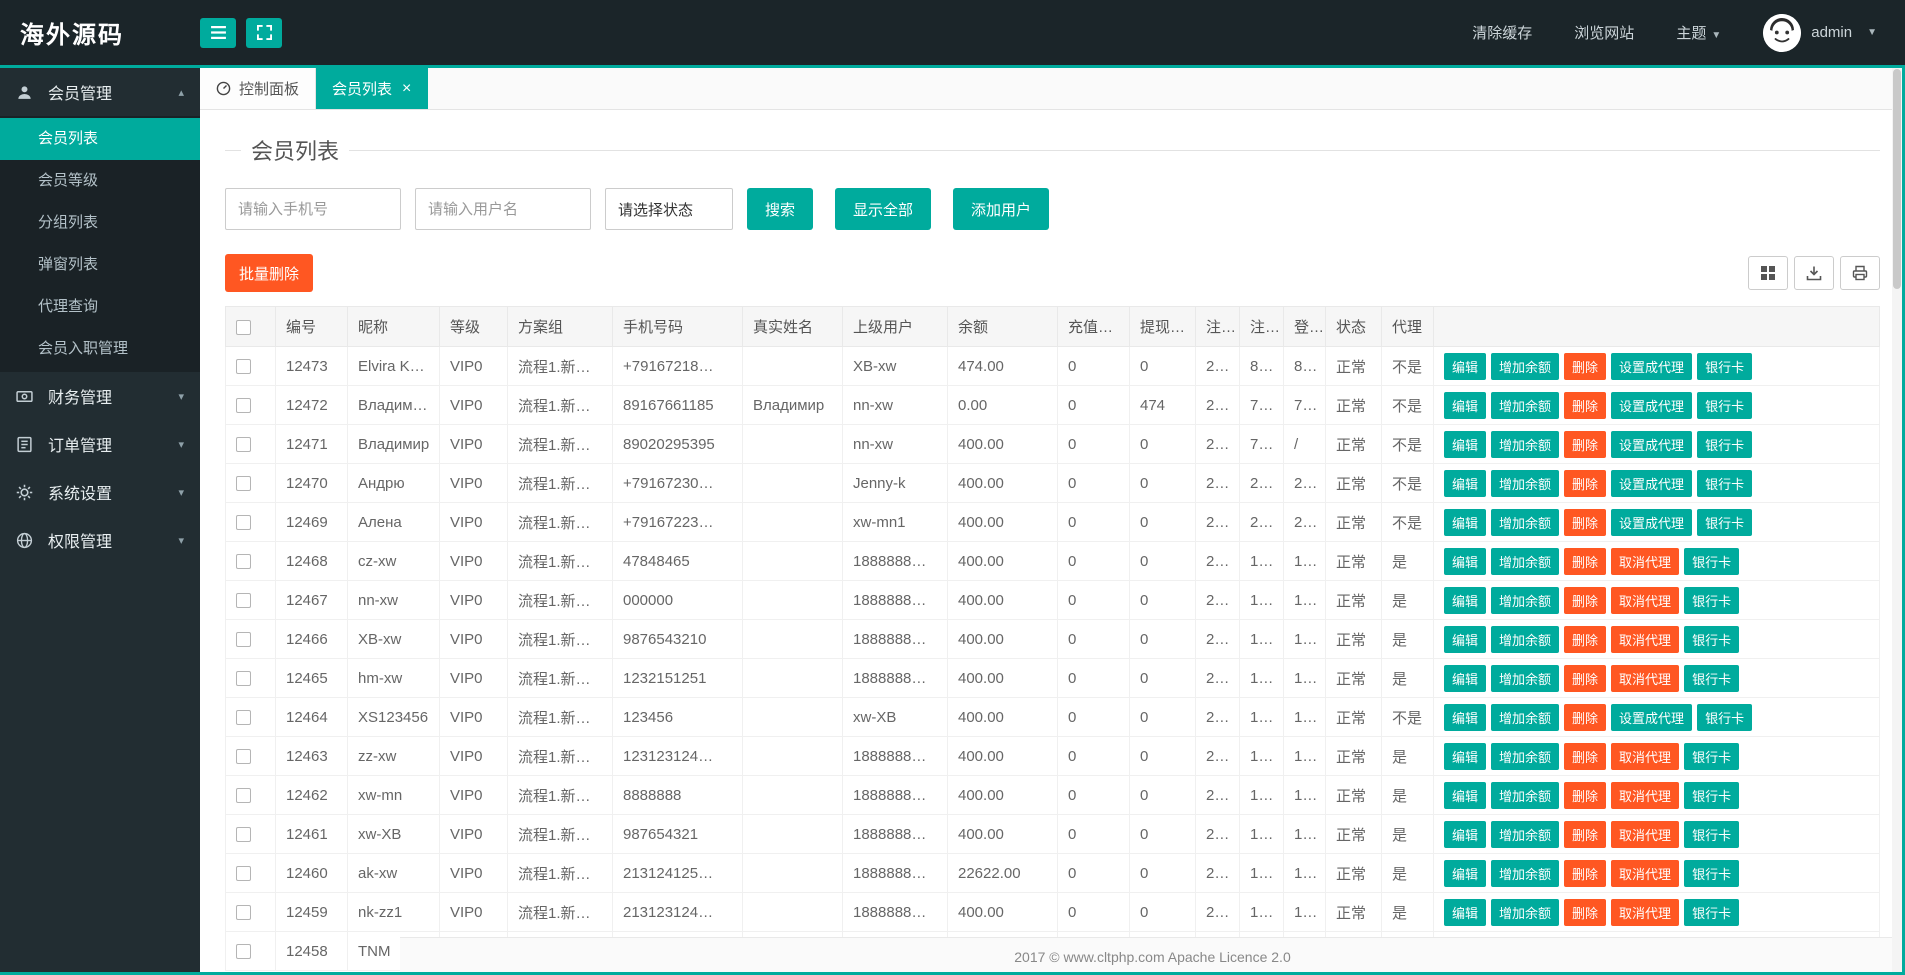 The image size is (1905, 975). What do you see at coordinates (100, 223) in the screenshot?
I see `sidebar-subitem: 分组列表` at bounding box center [100, 223].